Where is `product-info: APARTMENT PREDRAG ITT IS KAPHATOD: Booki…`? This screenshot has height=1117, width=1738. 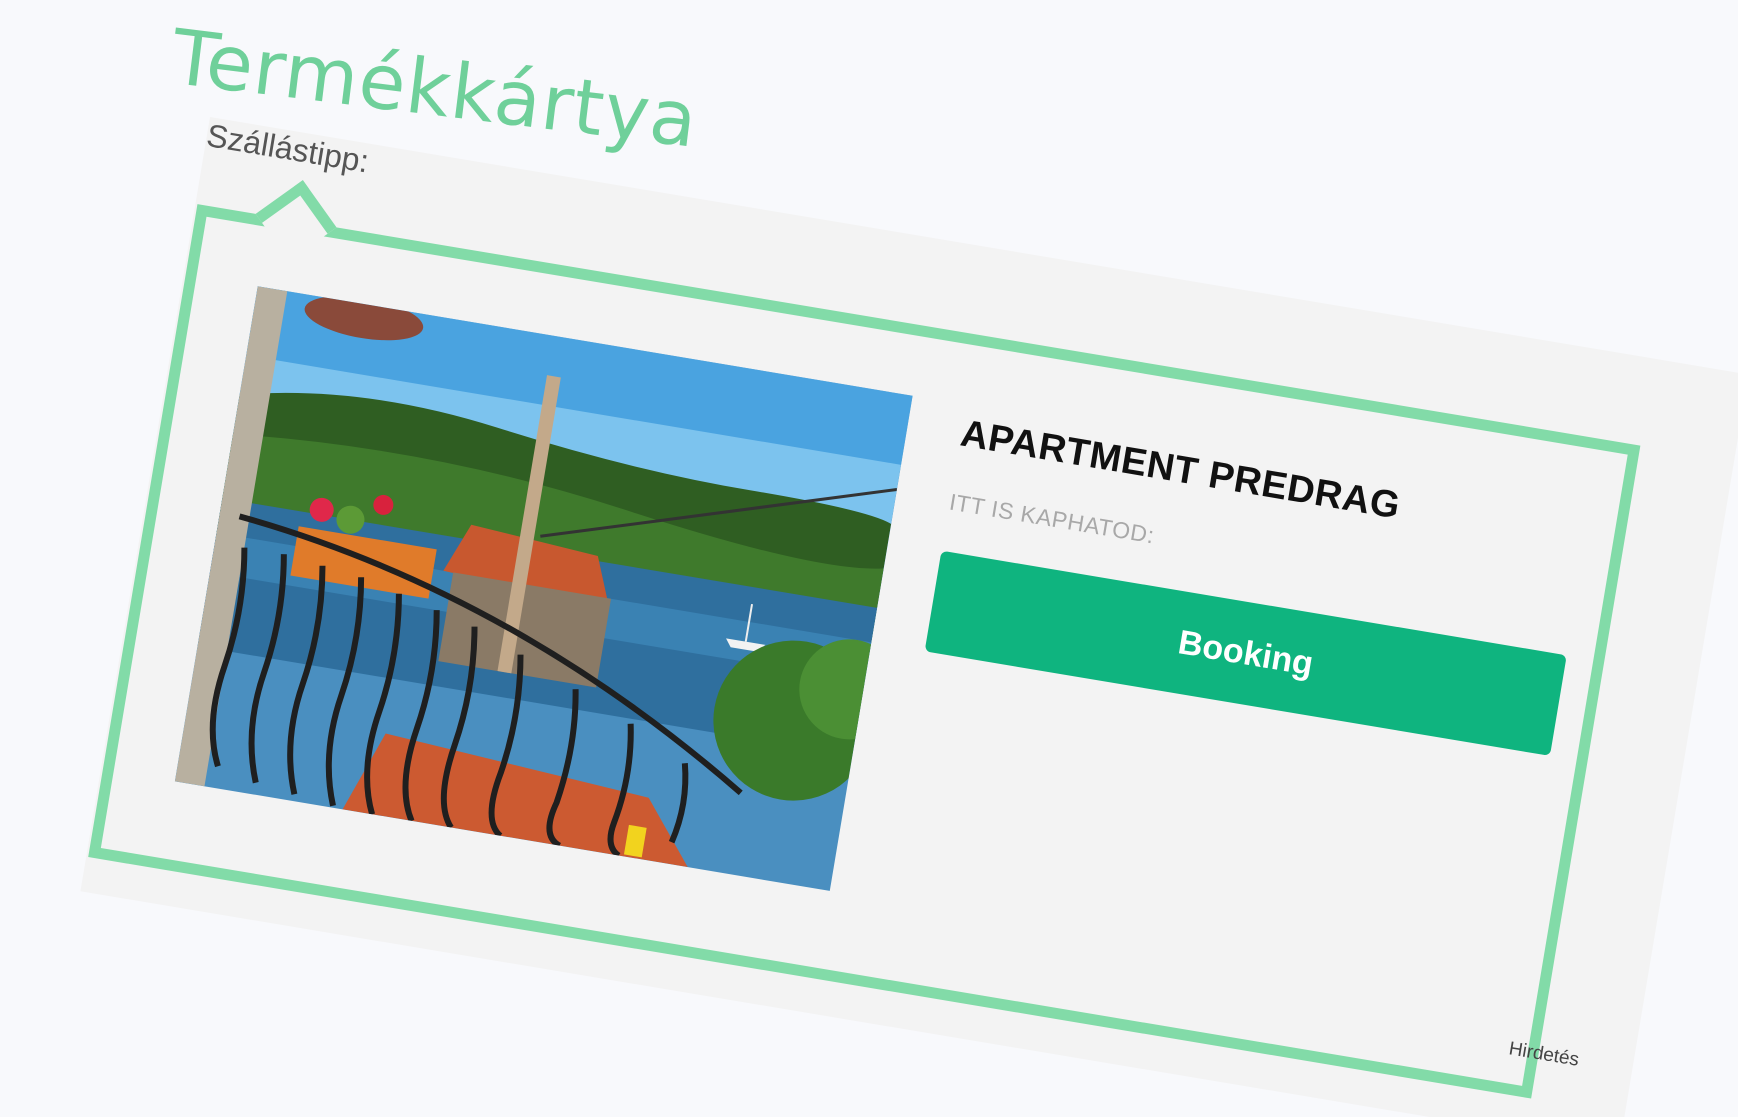
product-info: APARTMENT PREDRAG ITT IS KAPHATOD: Booki… is located at coordinates (1255, 584).